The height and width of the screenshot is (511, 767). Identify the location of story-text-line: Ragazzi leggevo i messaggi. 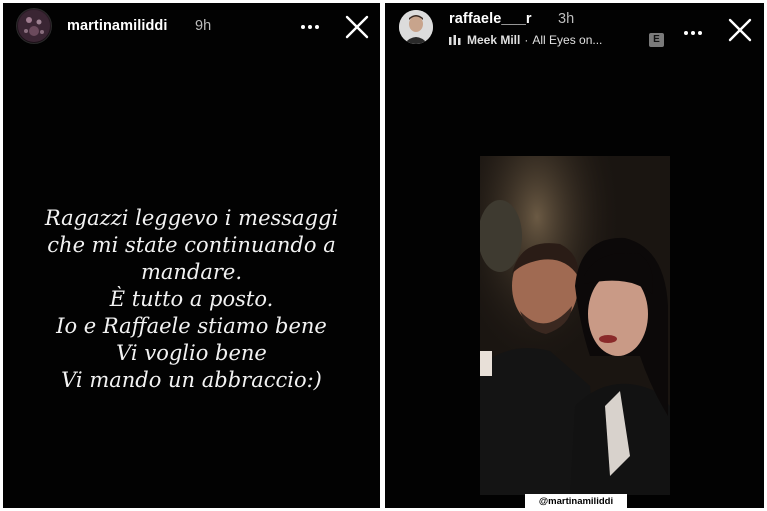
(191, 218).